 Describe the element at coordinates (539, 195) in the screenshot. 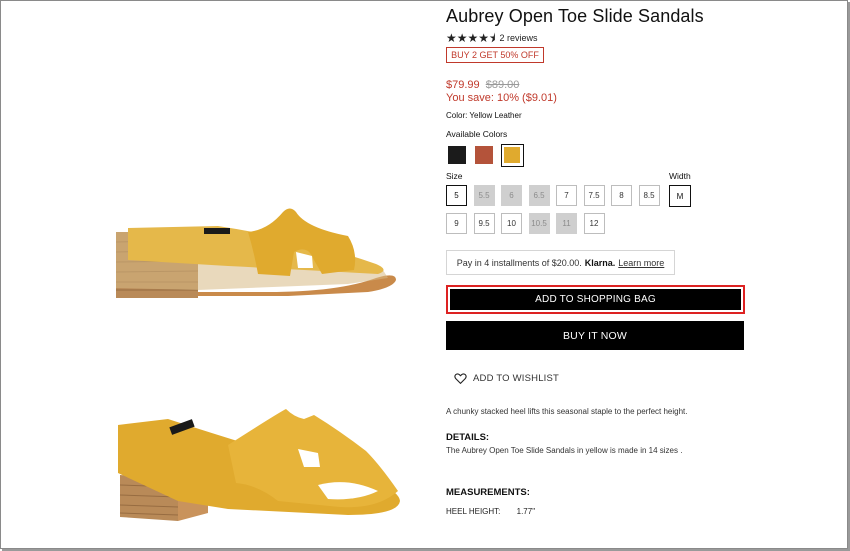

I see `size-option: 6.5` at that location.